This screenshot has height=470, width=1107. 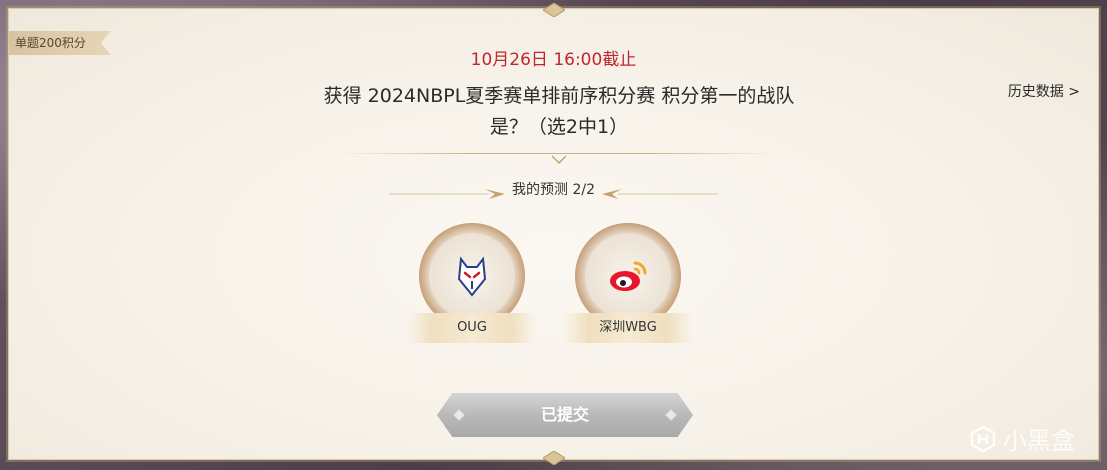 I want to click on team-option-oug: OUG, so click(x=472, y=282).